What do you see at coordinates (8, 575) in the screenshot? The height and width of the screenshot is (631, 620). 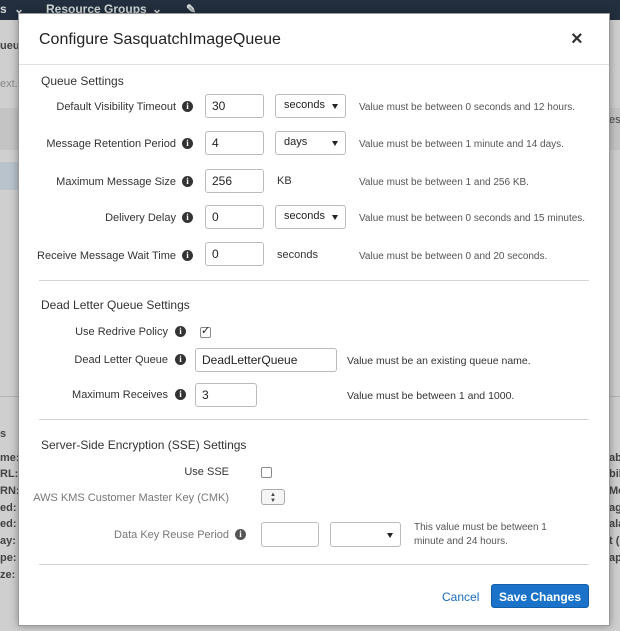 I see `background-text: ze:` at bounding box center [8, 575].